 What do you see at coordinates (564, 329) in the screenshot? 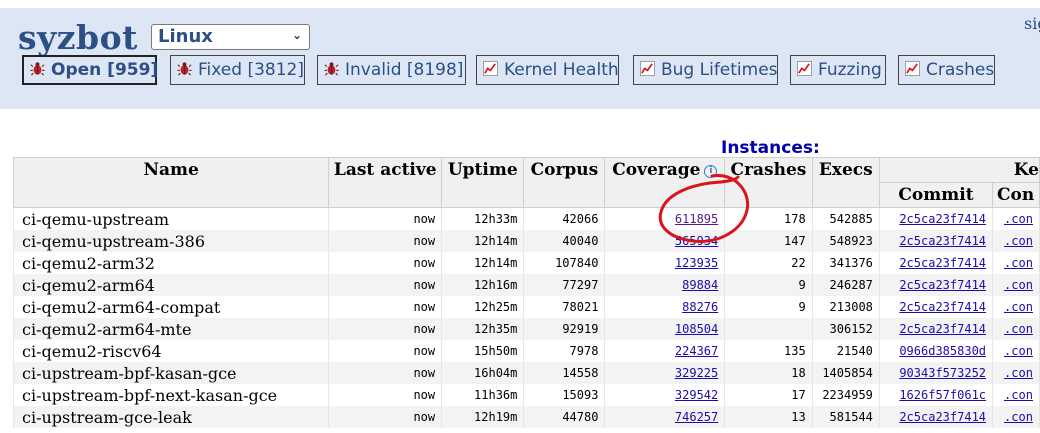
I see `cell-corpus: 92919` at bounding box center [564, 329].